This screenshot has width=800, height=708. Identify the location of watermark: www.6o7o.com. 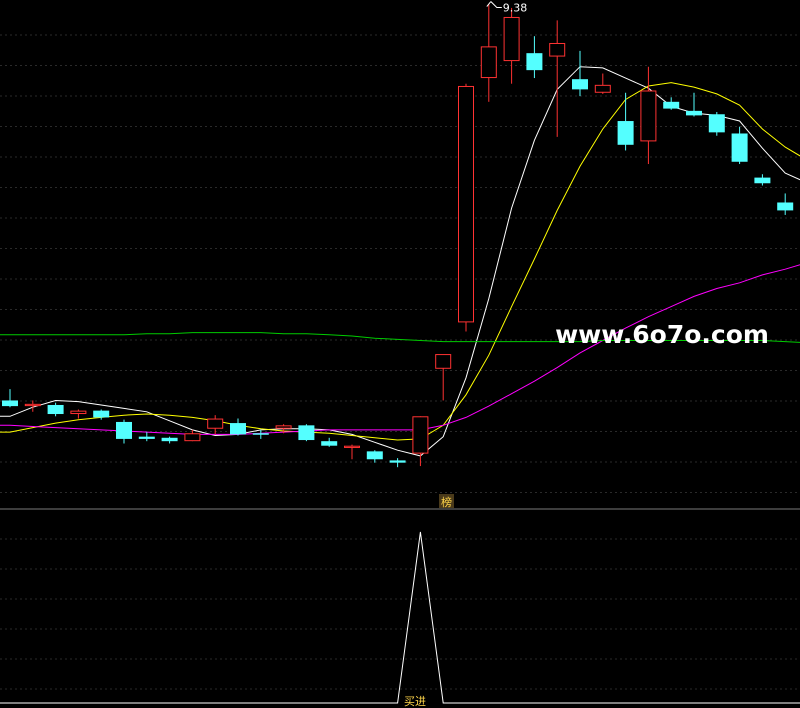
(662, 334).